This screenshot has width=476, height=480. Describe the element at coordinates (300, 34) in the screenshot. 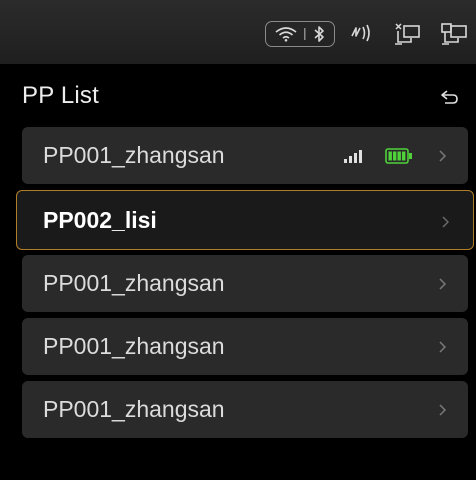

I see `wifi-bluetooth-indicator` at that location.